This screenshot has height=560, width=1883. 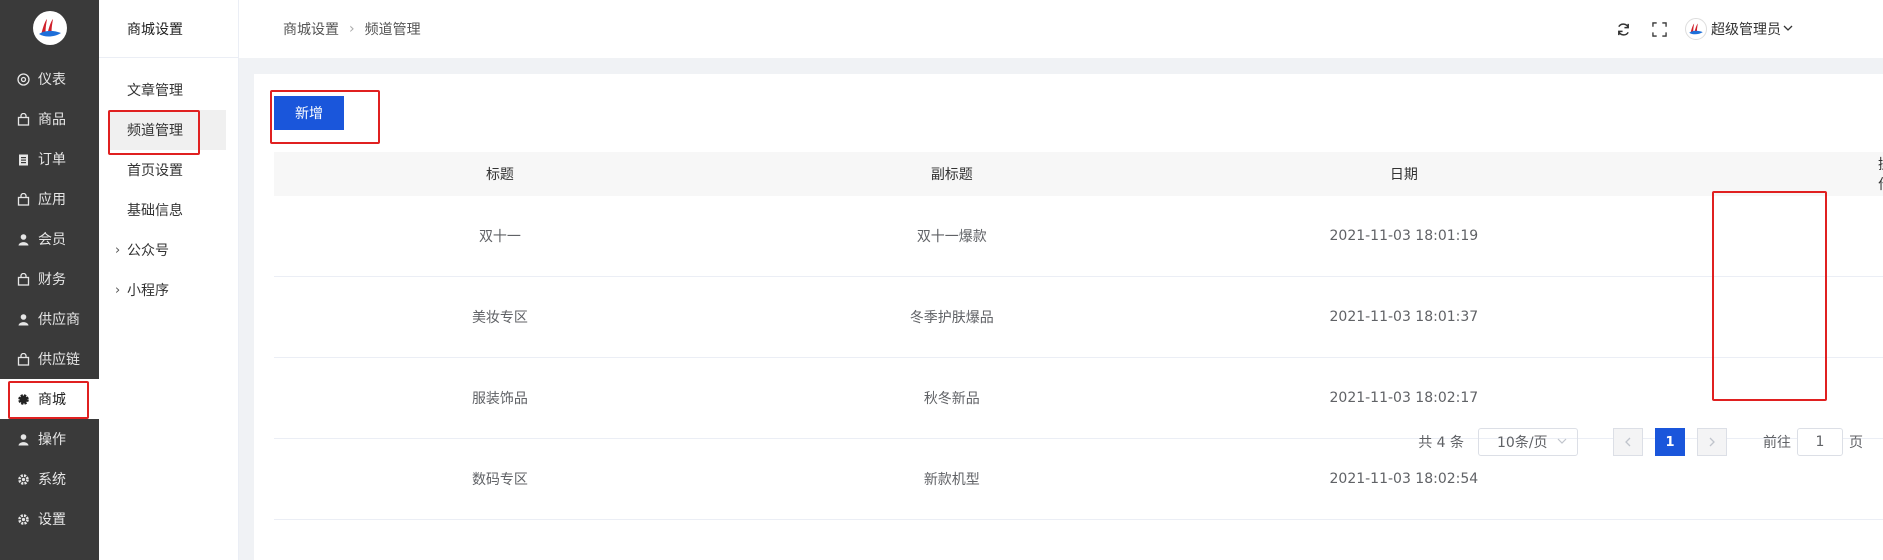 I want to click on sub-item-channels: 频道管理, so click(x=167, y=130).